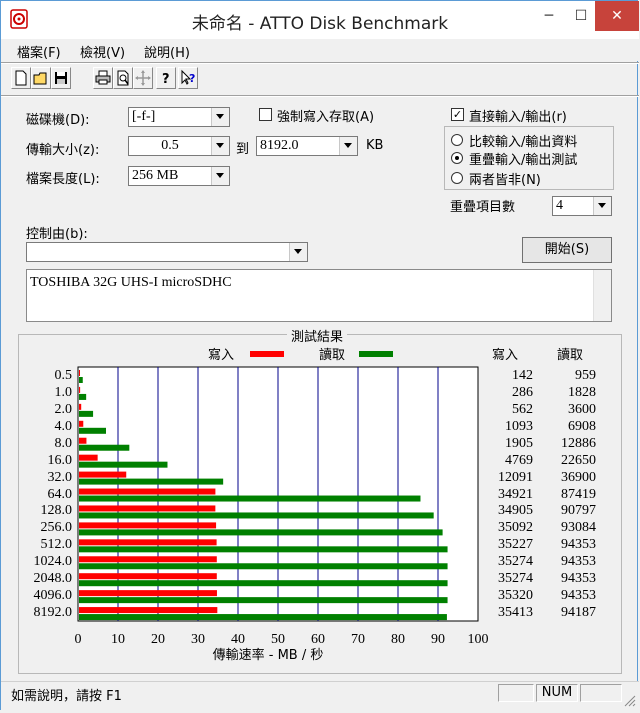 The height and width of the screenshot is (713, 640). I want to click on write-value: 35227, so click(515, 545).